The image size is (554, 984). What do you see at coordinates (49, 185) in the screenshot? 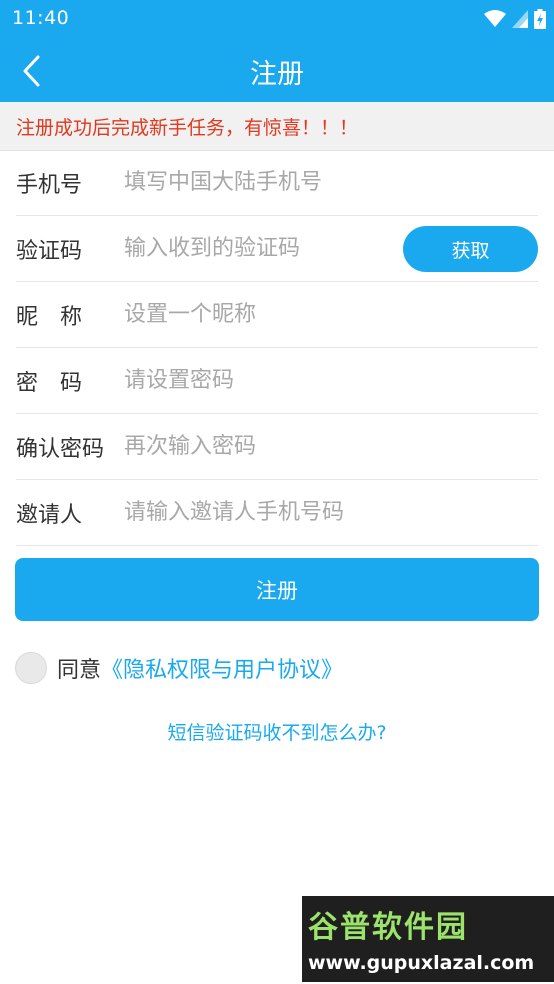
I see `phone-label: 手机号` at bounding box center [49, 185].